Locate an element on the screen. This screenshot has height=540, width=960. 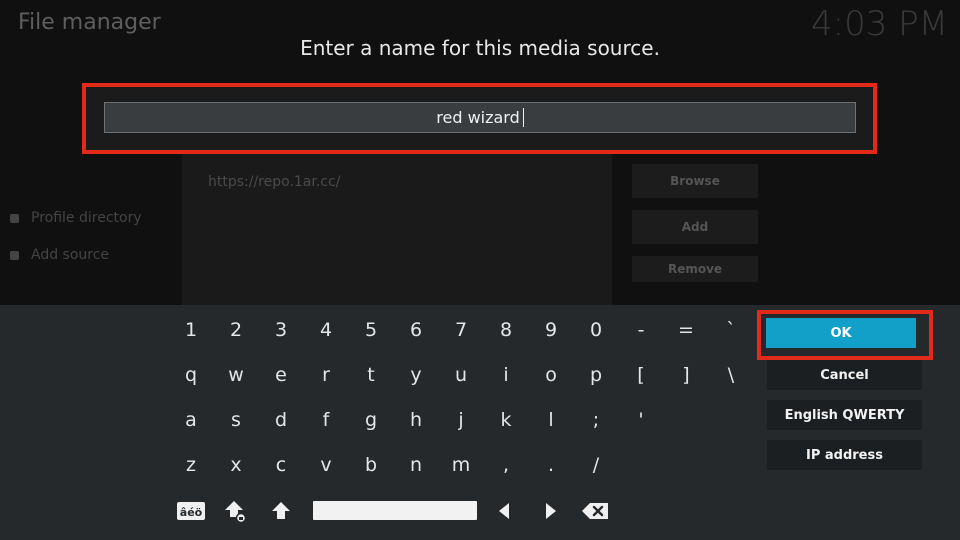
key-1-5: y is located at coordinates (416, 375).